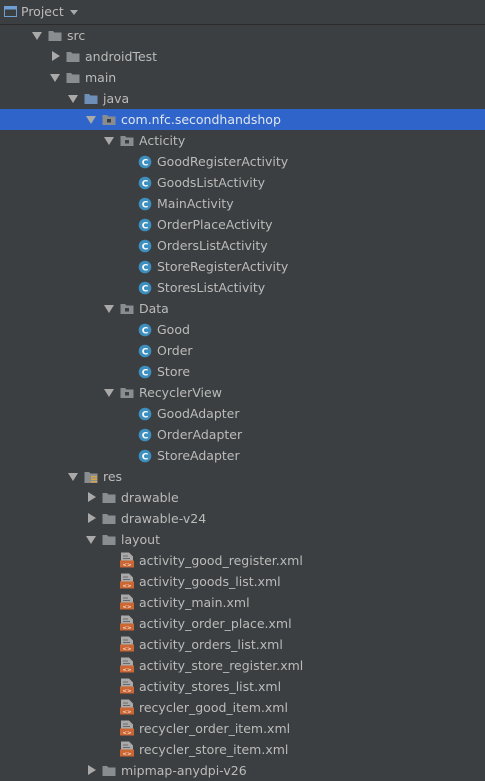 The width and height of the screenshot is (485, 781). I want to click on tree-row-good: C Good, so click(242, 329).